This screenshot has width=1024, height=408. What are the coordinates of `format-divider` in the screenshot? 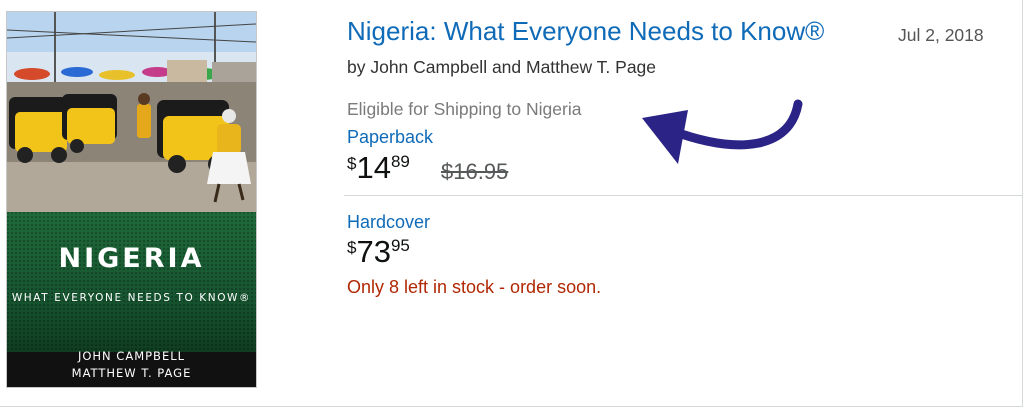 It's located at (683, 195).